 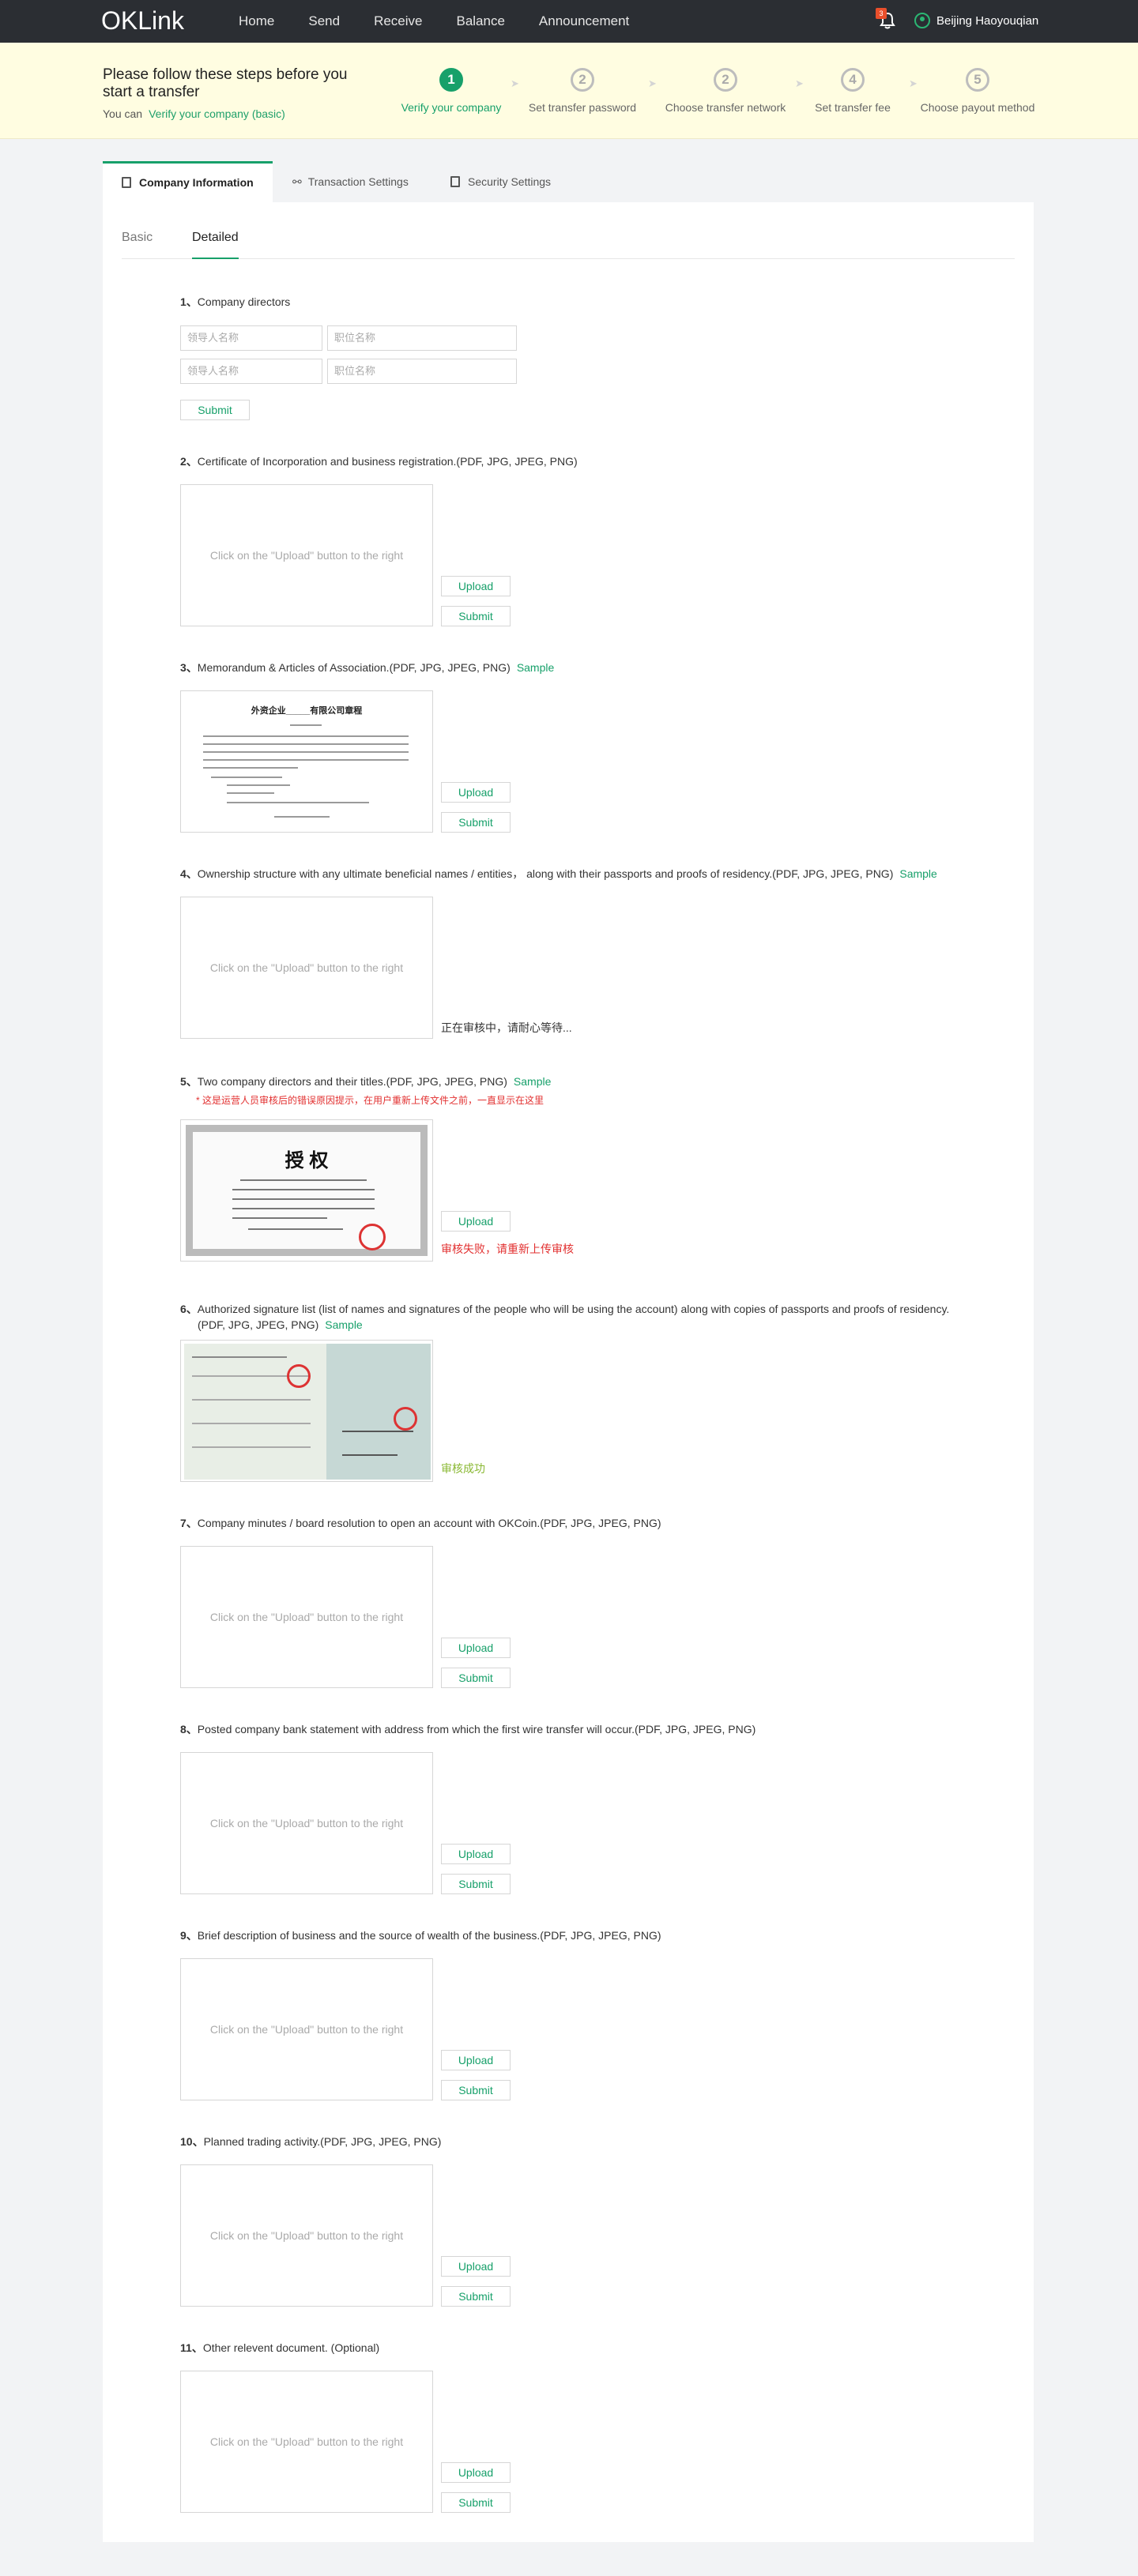 I want to click on nav-receive: Receive, so click(x=398, y=22).